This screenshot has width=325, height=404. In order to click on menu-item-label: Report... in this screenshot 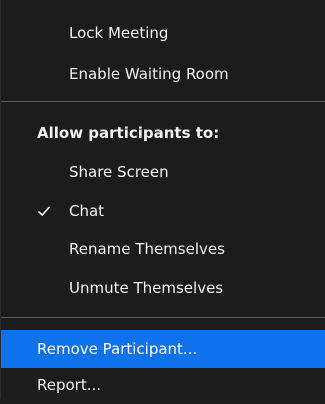, I will do `click(69, 385)`.